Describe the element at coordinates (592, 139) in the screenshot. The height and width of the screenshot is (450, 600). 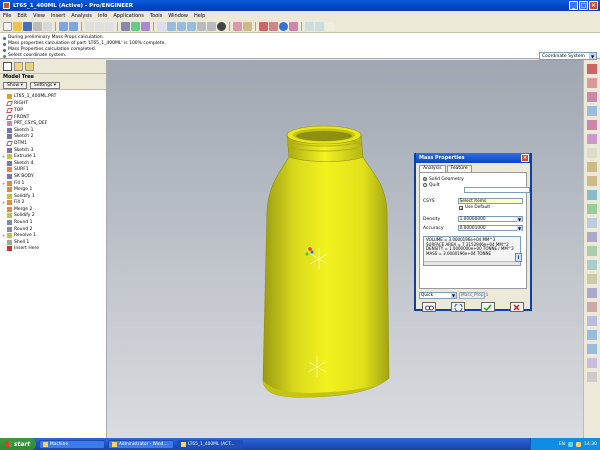
I see `csys-tool-icon` at that location.